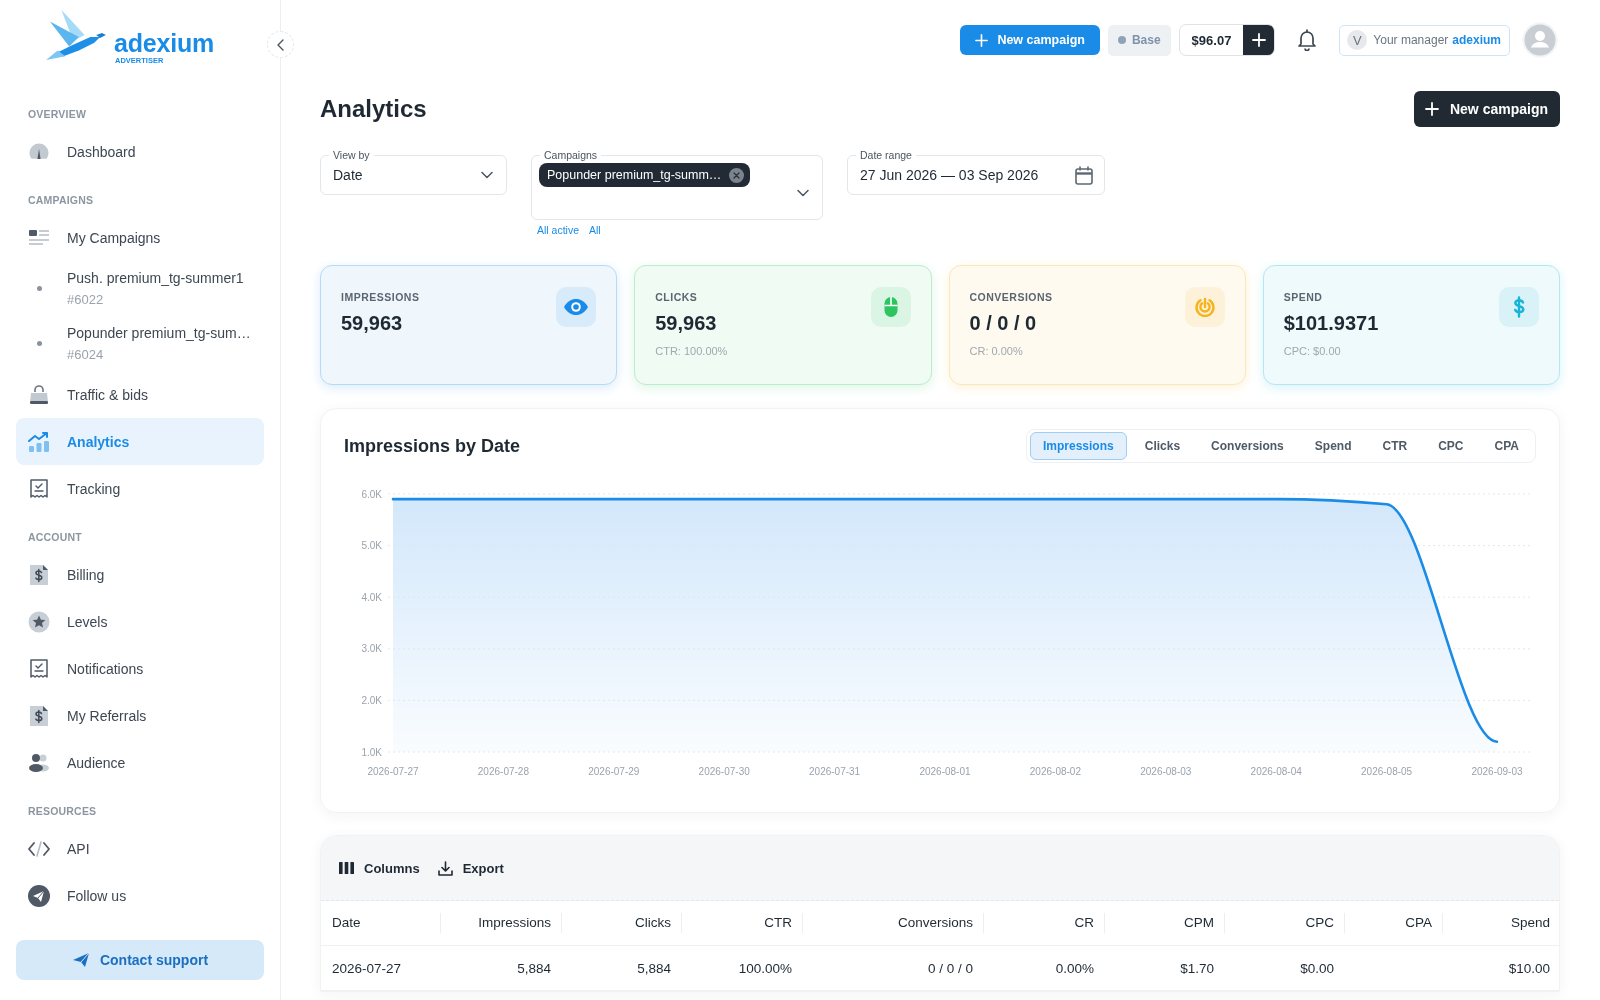 The width and height of the screenshot is (1600, 1000). I want to click on metric-tab: Spend, so click(1333, 446).